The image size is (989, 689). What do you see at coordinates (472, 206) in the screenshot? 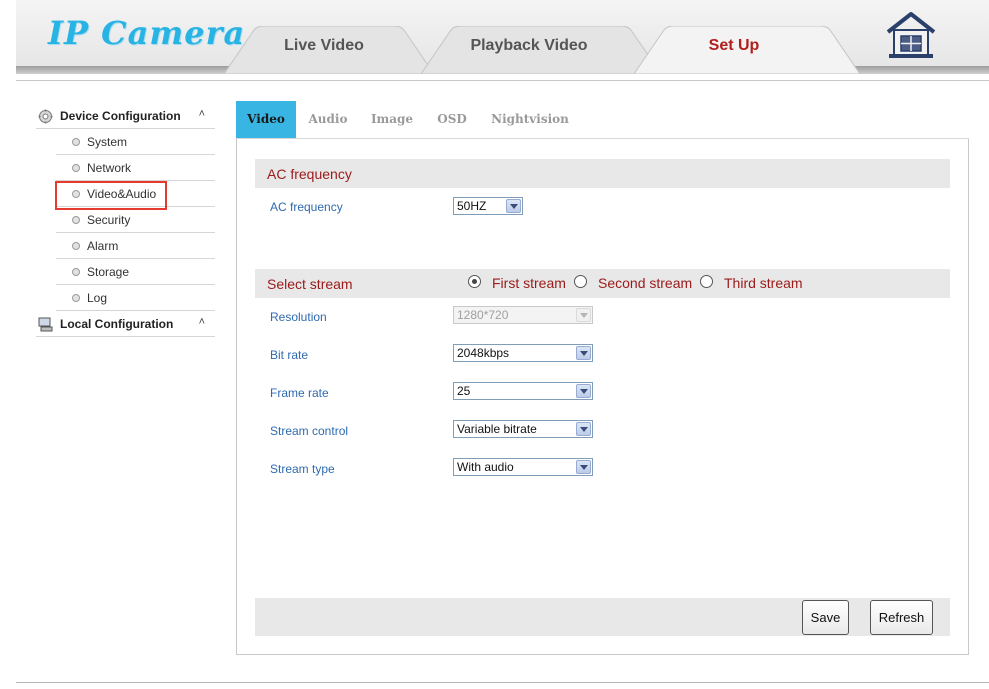
I see `select-value: 50HZ` at bounding box center [472, 206].